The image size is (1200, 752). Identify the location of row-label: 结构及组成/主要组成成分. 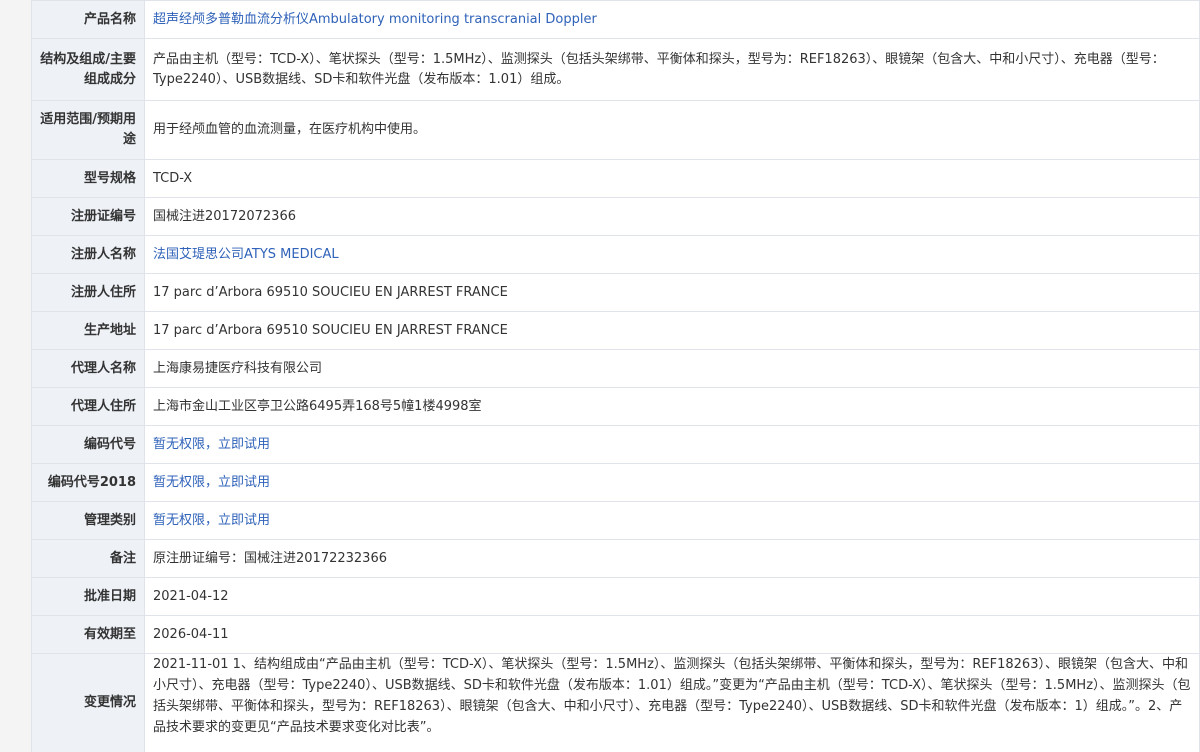
(88, 69).